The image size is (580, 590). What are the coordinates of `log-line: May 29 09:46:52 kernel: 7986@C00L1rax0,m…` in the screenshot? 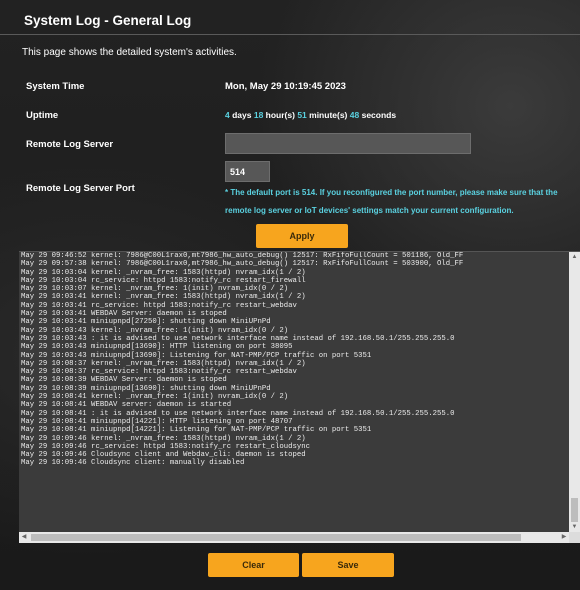 It's located at (242, 256).